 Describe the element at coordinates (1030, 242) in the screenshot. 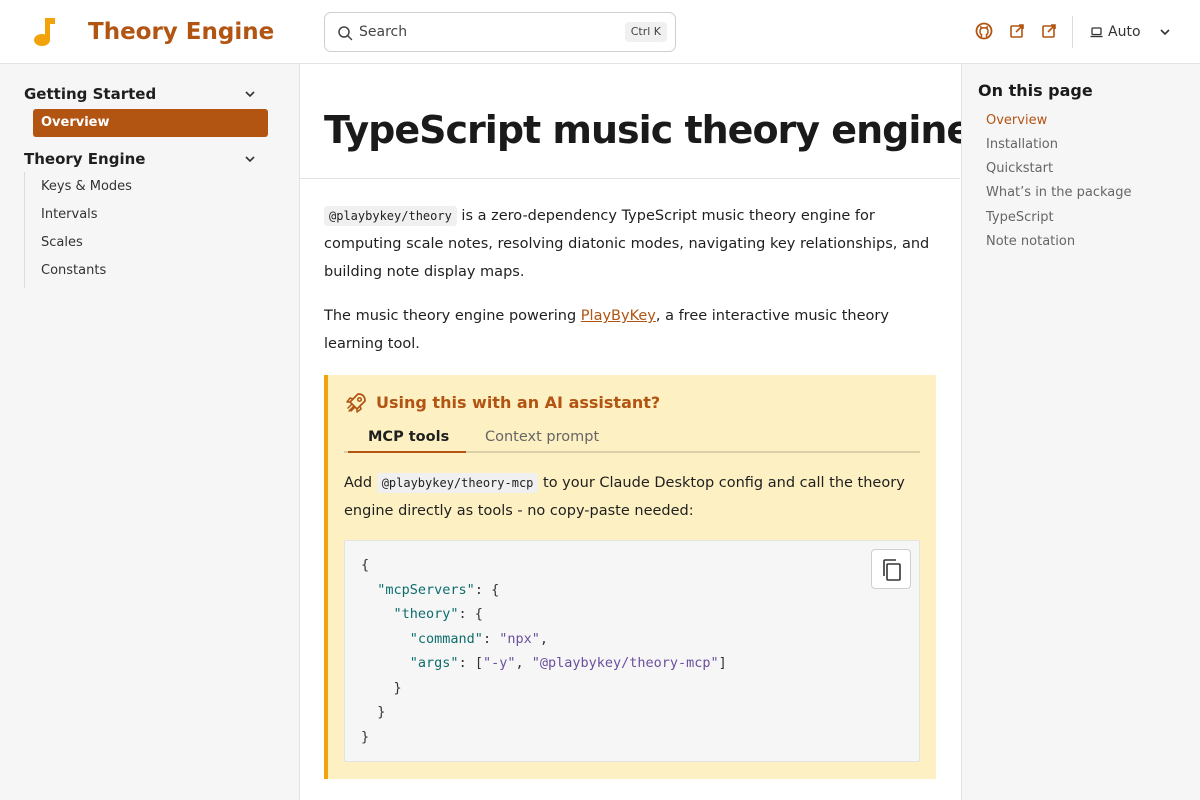

I see `toc-item-note-notation: Note notation` at that location.